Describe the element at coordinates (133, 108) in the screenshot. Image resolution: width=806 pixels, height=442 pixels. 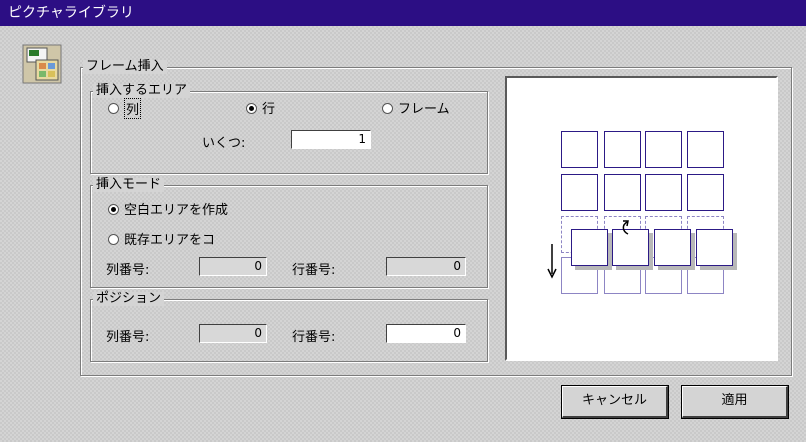
I see `radio-column-label: 列` at that location.